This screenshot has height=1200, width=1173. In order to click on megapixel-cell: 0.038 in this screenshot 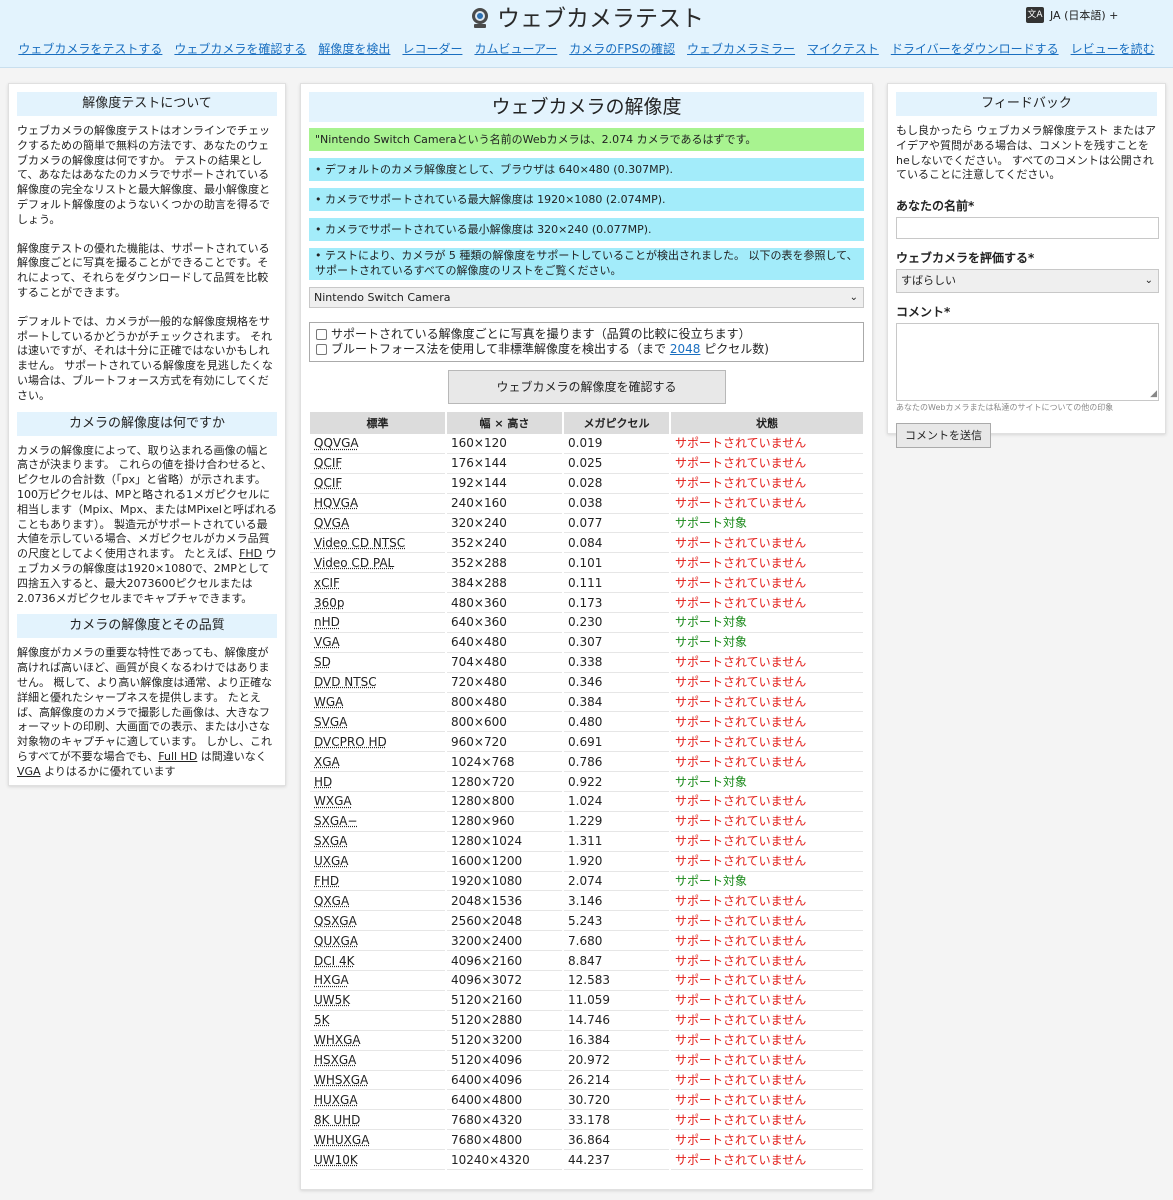, I will do `click(616, 504)`.